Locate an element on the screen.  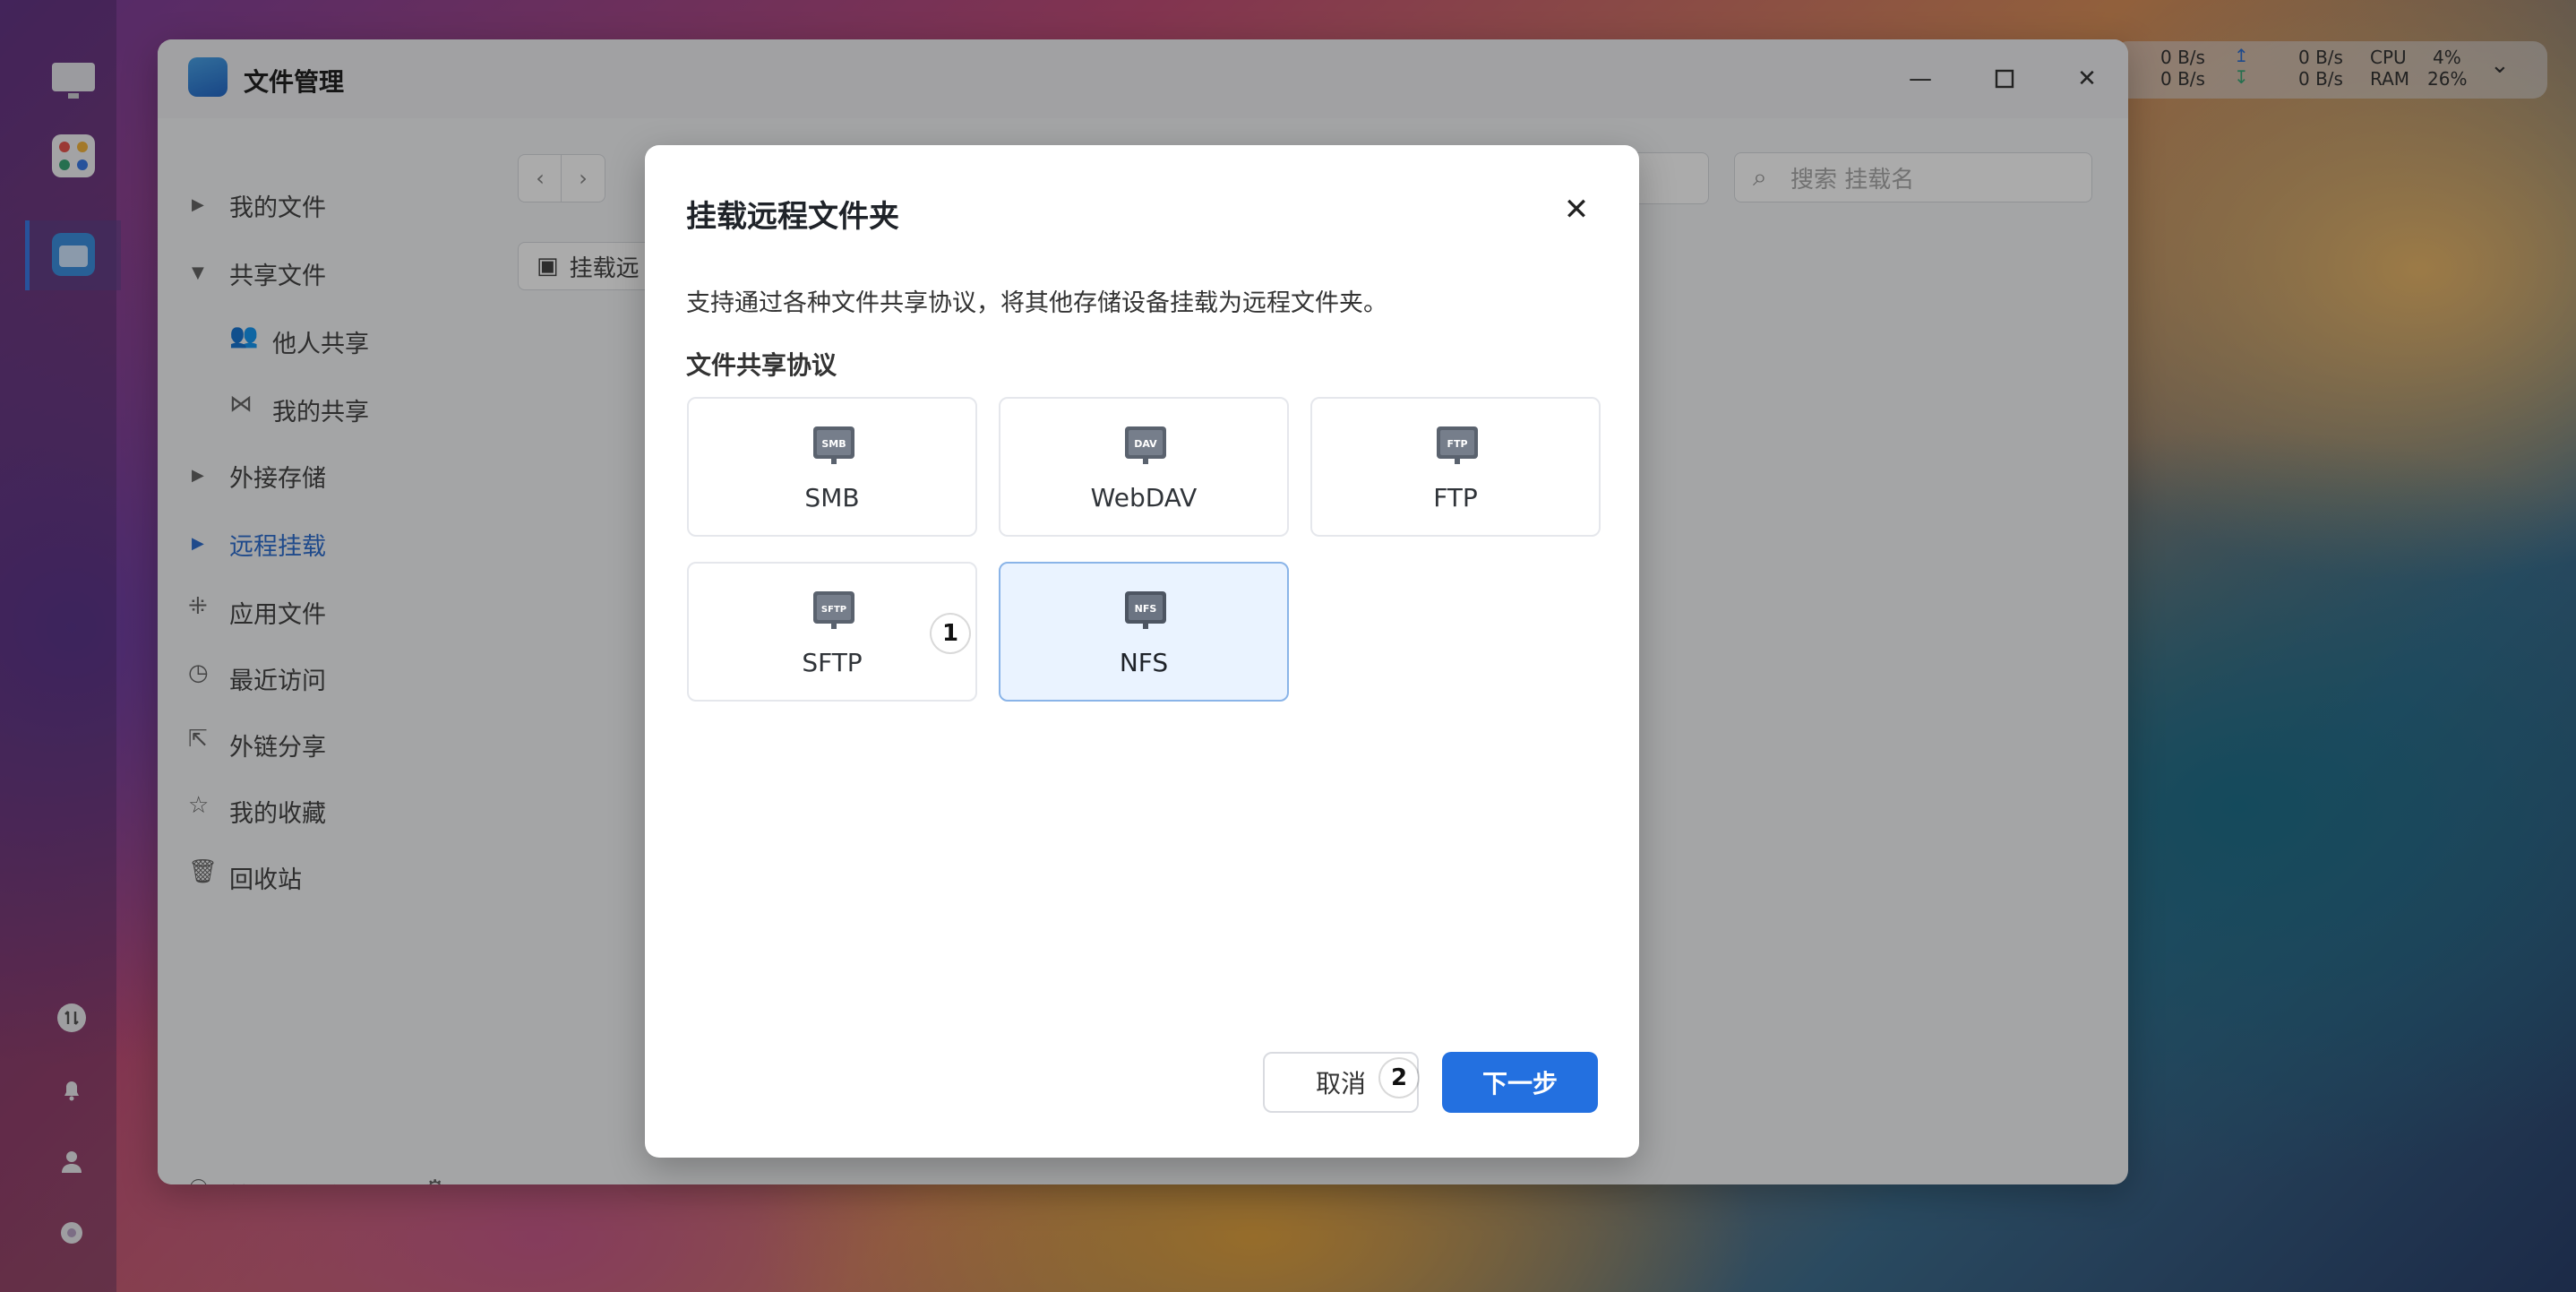
protocol-sftp-label: SFTP is located at coordinates (832, 662).